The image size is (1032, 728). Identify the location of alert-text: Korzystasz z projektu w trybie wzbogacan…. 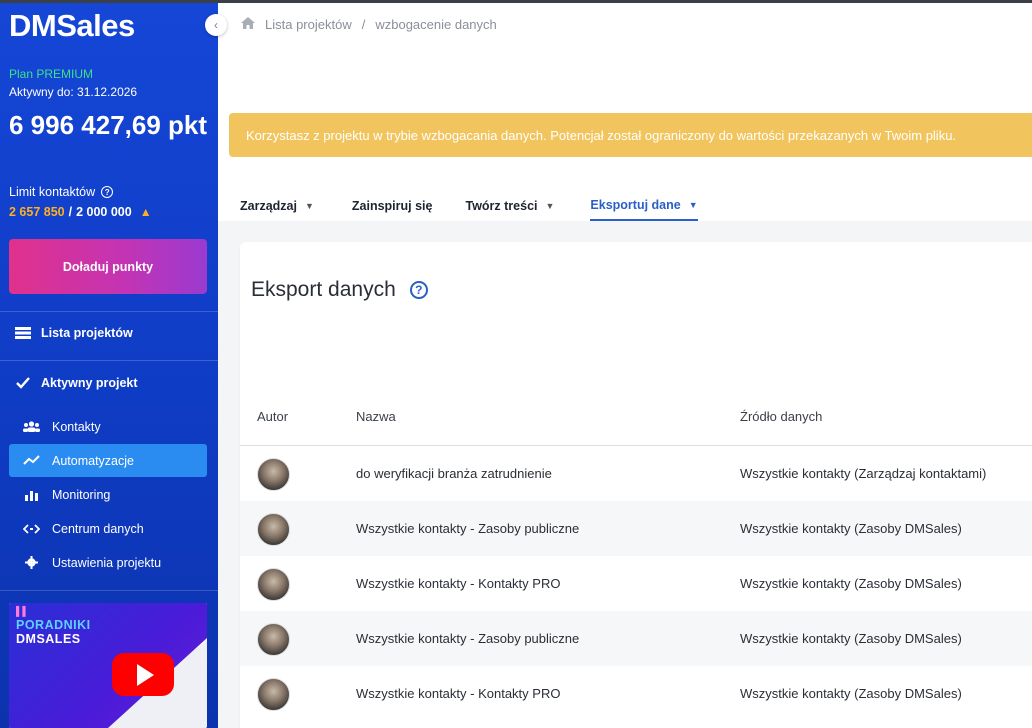
(601, 135).